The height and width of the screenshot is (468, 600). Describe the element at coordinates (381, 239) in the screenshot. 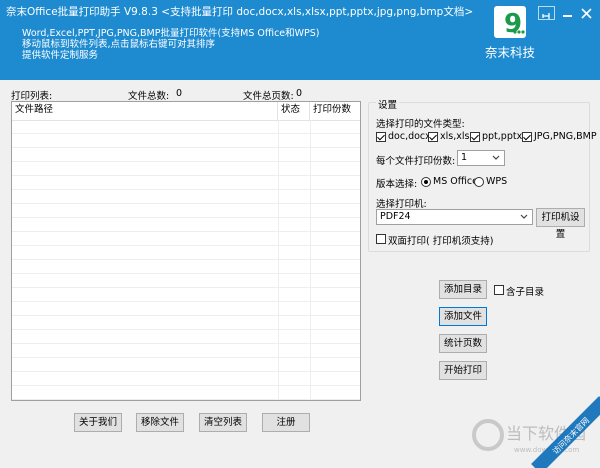

I see `duplex-checkbox` at that location.